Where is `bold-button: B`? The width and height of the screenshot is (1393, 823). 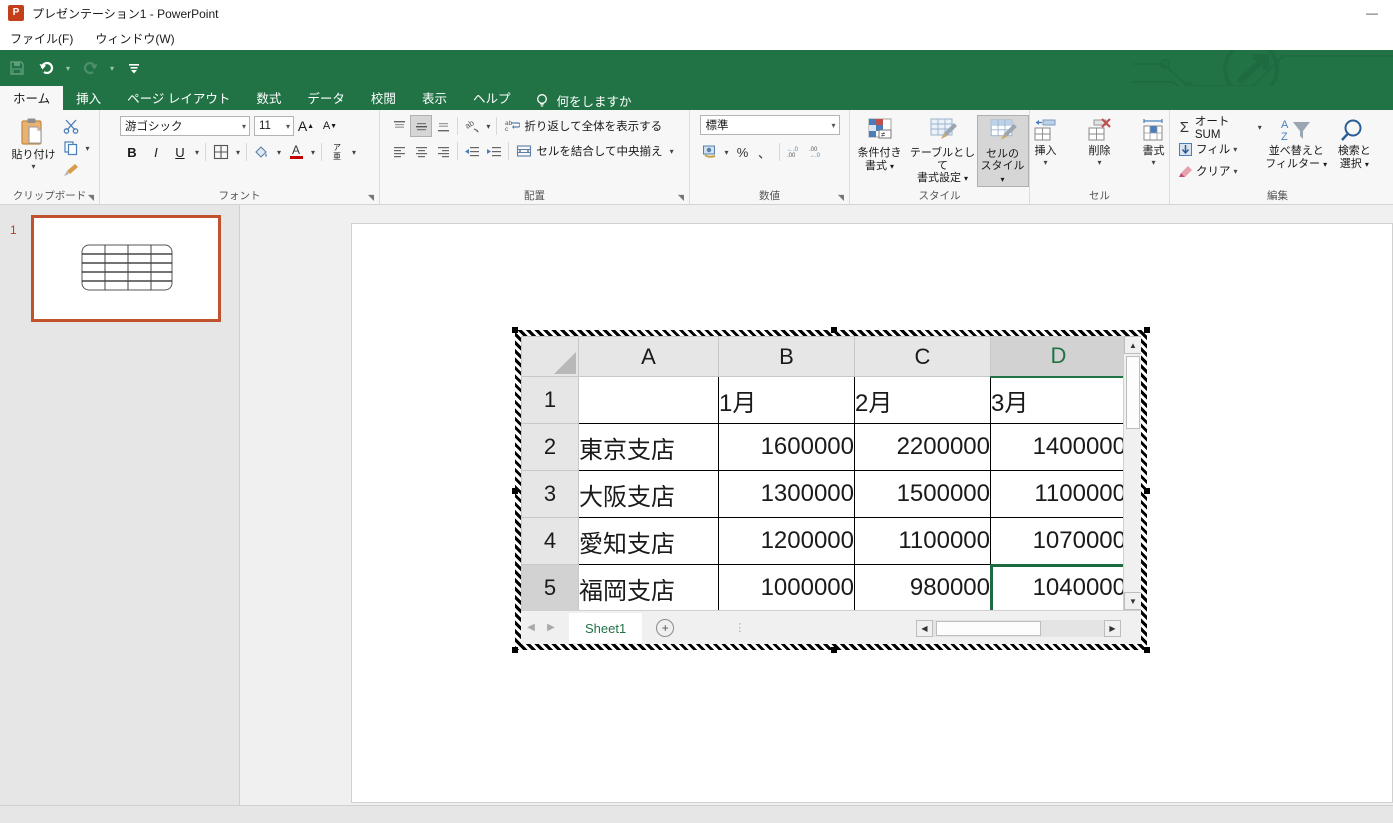 bold-button: B is located at coordinates (132, 152).